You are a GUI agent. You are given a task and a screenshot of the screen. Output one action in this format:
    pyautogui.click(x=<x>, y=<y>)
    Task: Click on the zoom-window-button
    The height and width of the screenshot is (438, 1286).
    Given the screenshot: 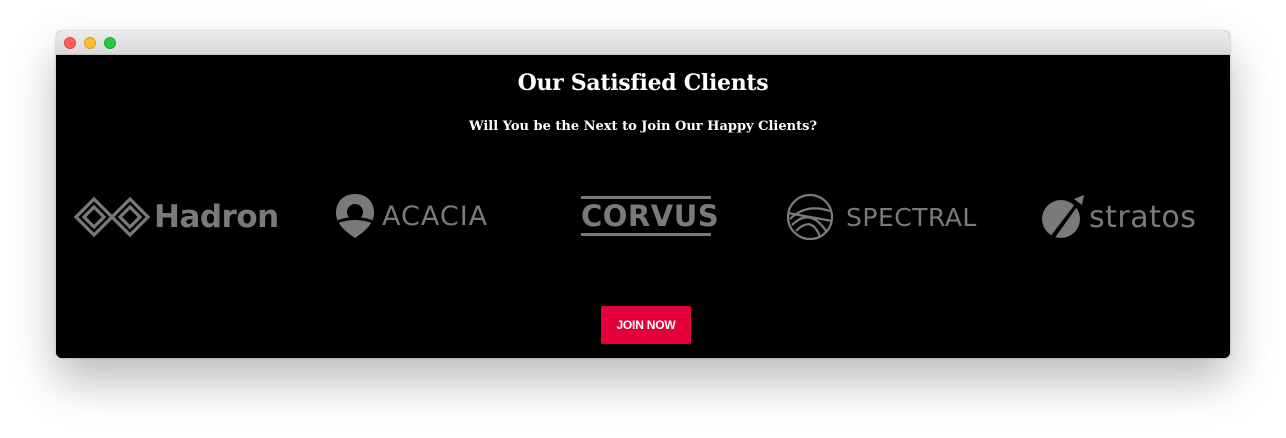 What is the action you would take?
    pyautogui.click(x=110, y=43)
    